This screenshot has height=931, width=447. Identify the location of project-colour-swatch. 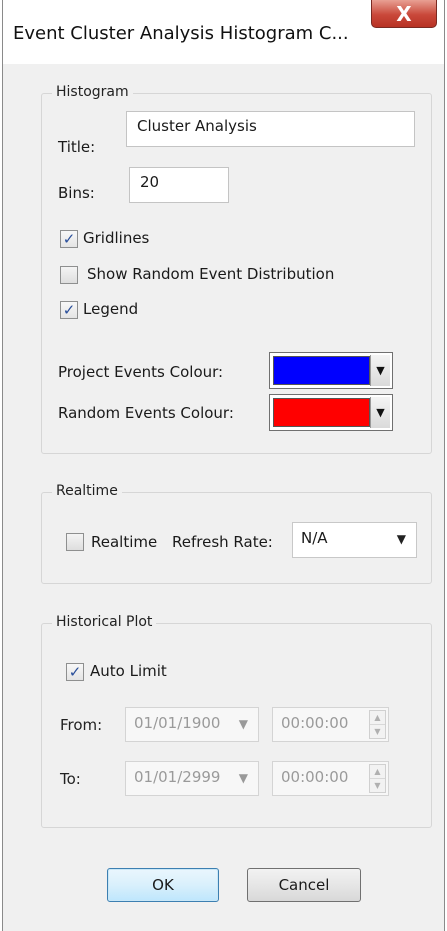
(321, 370).